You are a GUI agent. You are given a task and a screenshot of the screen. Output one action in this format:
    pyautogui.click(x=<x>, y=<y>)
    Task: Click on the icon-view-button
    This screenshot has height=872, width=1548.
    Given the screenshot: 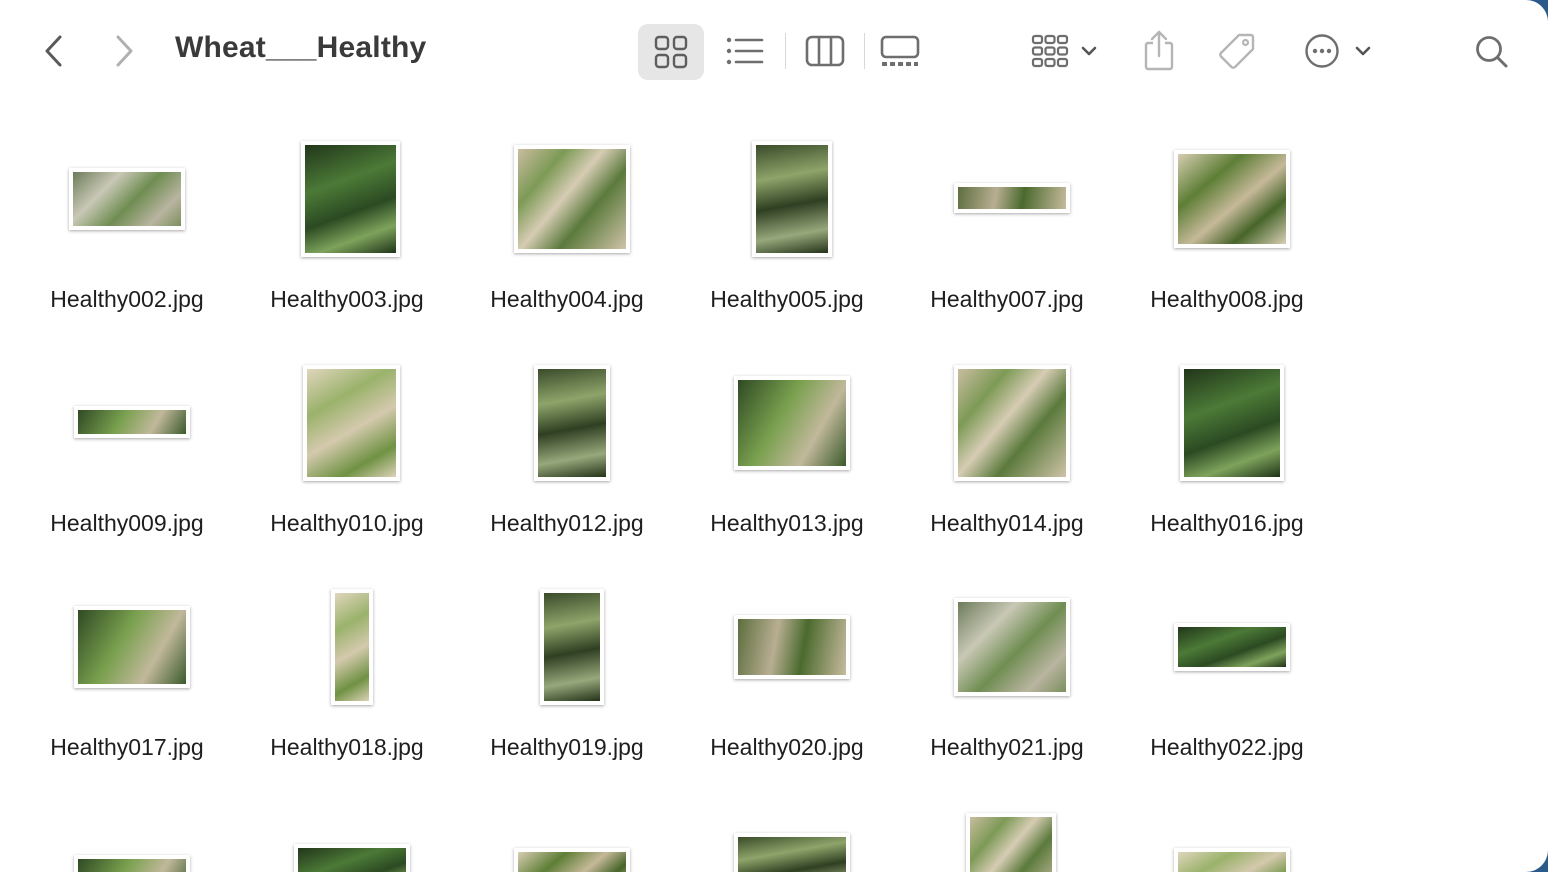 What is the action you would take?
    pyautogui.click(x=671, y=52)
    